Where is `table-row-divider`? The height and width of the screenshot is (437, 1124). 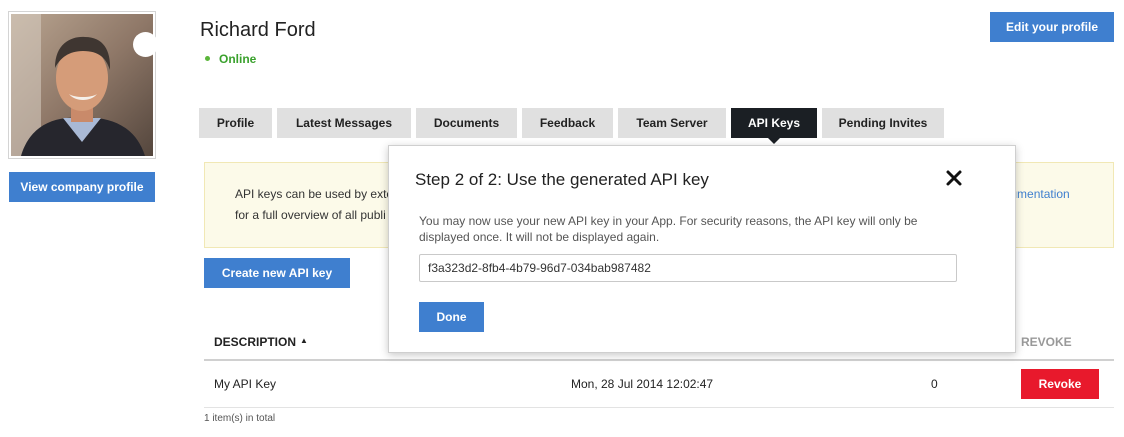 table-row-divider is located at coordinates (659, 407).